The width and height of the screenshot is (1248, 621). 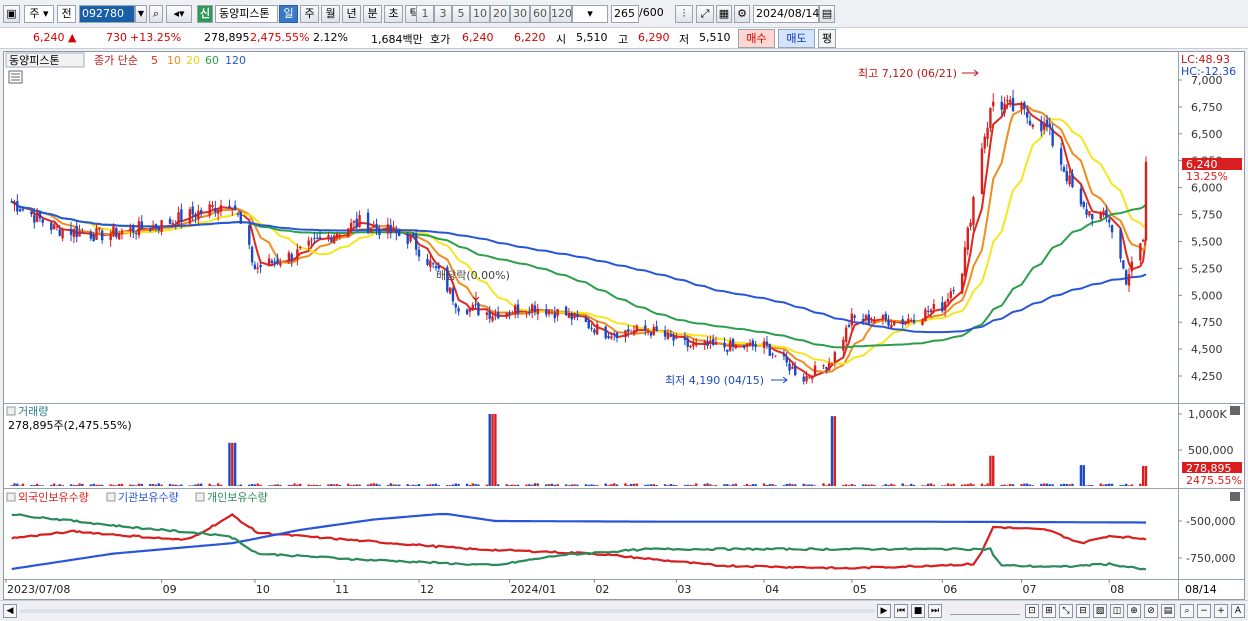 What do you see at coordinates (212, 60) in the screenshot?
I see `legend-ma60: 60` at bounding box center [212, 60].